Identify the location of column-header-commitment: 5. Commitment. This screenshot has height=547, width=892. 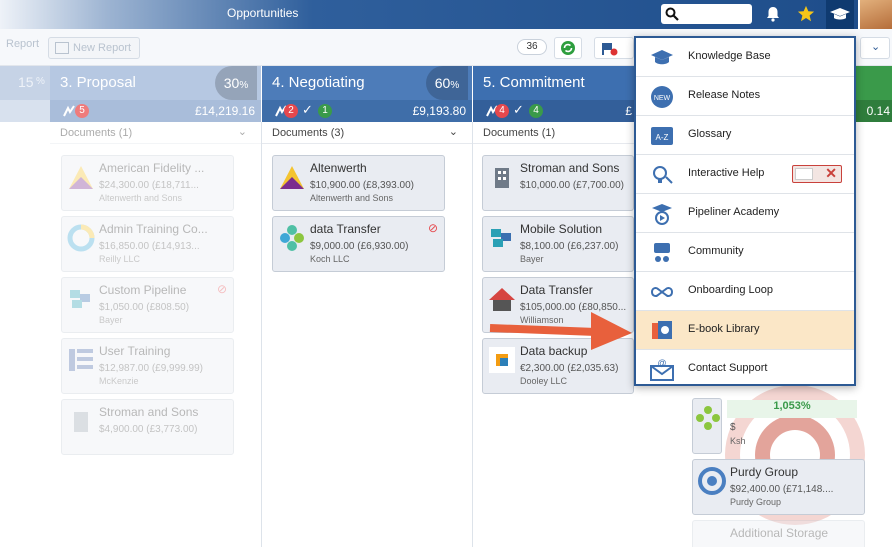
(553, 83).